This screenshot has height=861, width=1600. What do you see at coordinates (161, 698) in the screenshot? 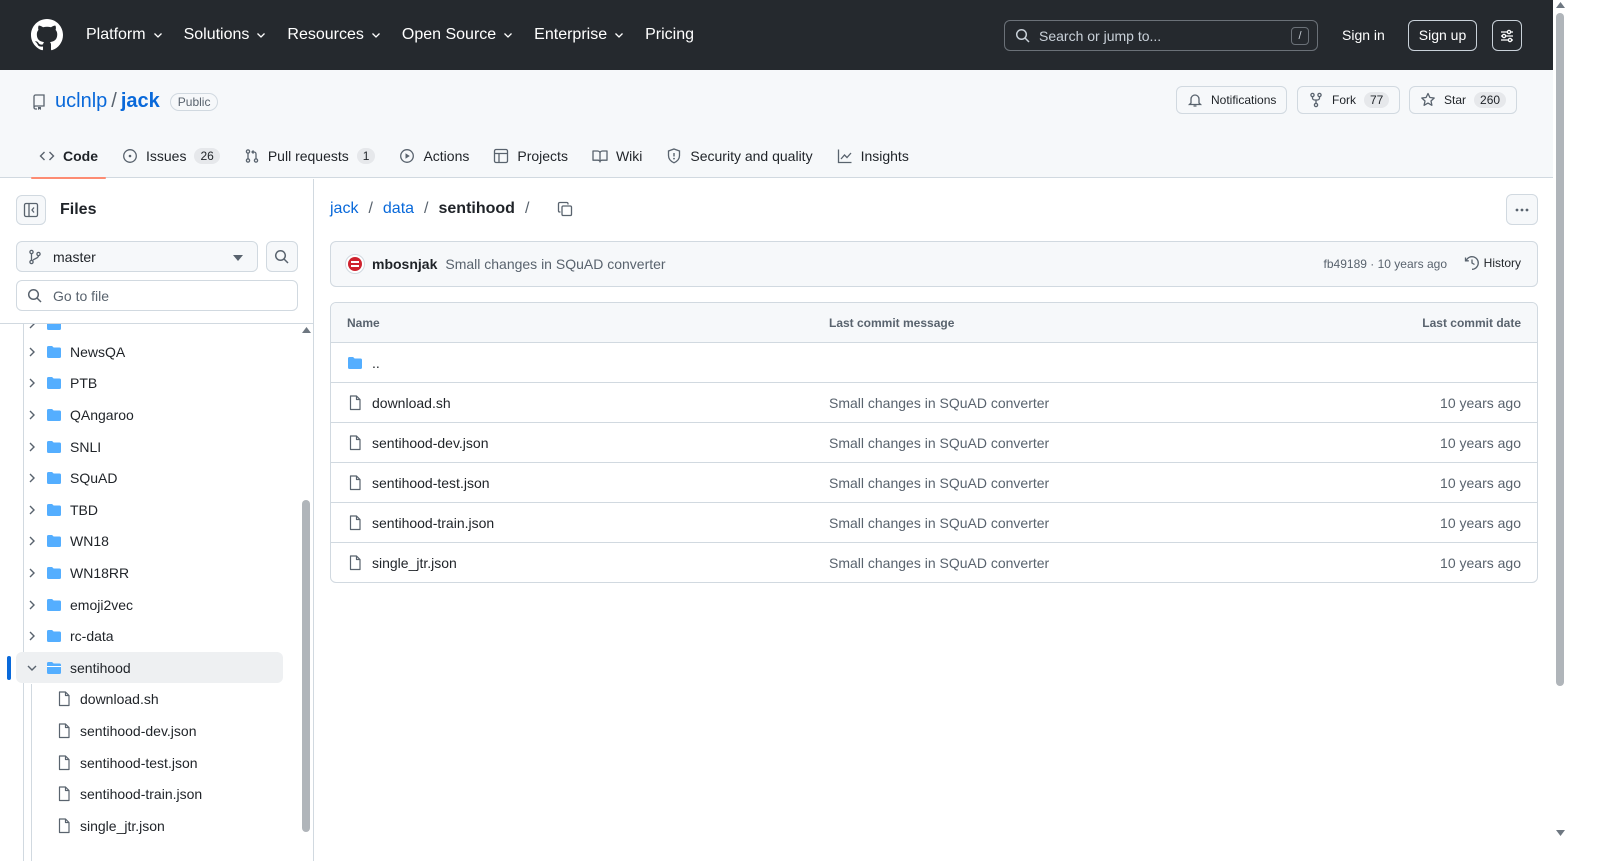
I see `tree-file: download.sh` at bounding box center [161, 698].